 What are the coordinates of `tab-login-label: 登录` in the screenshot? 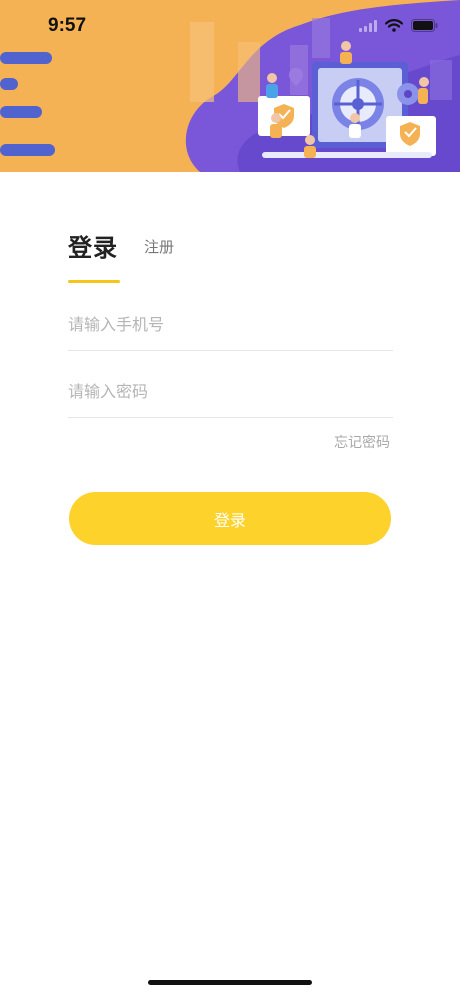 It's located at (93, 248).